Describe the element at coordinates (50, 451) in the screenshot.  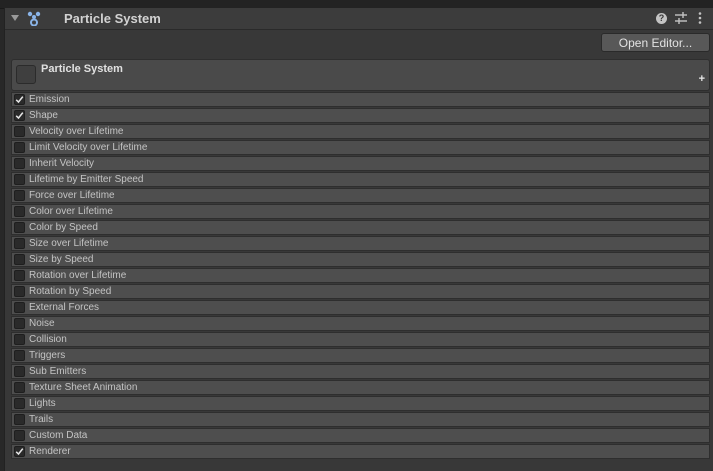
I see `module-label: Renderer` at that location.